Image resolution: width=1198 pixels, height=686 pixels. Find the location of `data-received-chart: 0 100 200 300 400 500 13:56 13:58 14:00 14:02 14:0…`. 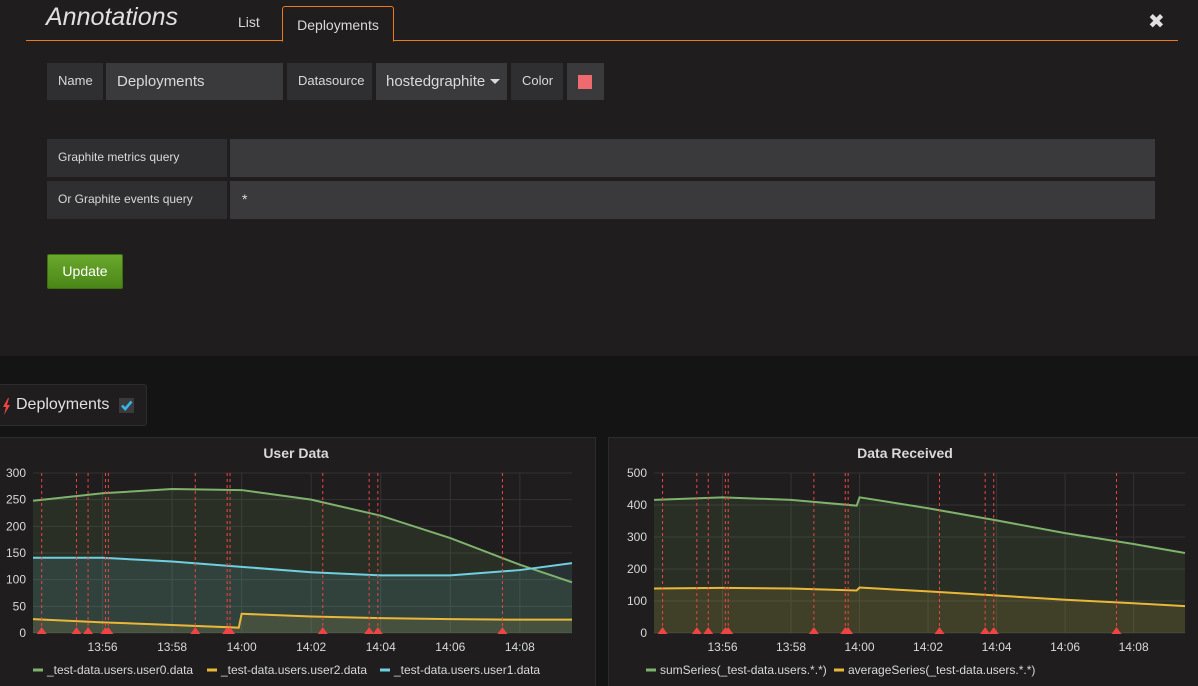

data-received-chart: 0 100 200 300 400 500 13:56 13:58 14:00 14:02 14:0… is located at coordinates (906, 571).